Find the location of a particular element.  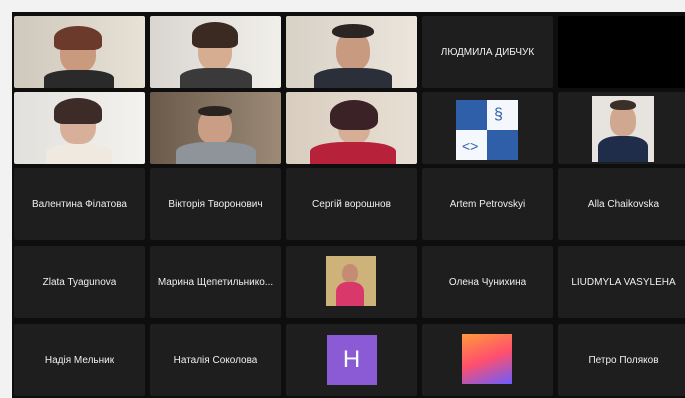

video-tile: Zlata Tyagunova is located at coordinates (79, 282).